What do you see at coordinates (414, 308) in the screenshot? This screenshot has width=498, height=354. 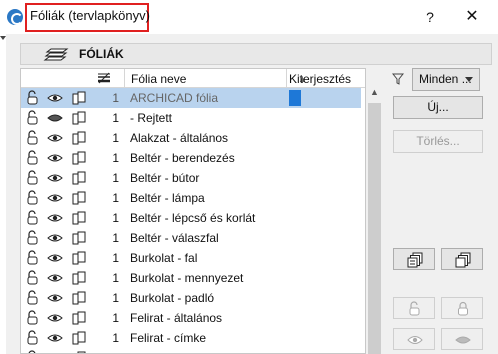 I see `unlock-all-button` at bounding box center [414, 308].